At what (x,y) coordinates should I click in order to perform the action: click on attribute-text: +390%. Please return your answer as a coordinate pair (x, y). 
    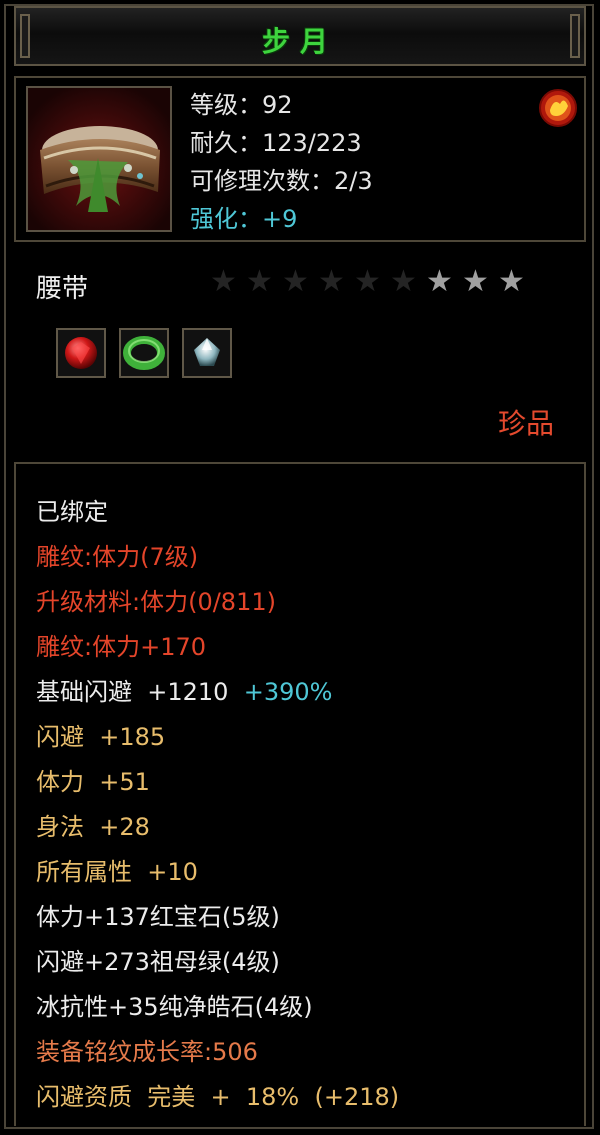
    Looking at the image, I should click on (280, 692).